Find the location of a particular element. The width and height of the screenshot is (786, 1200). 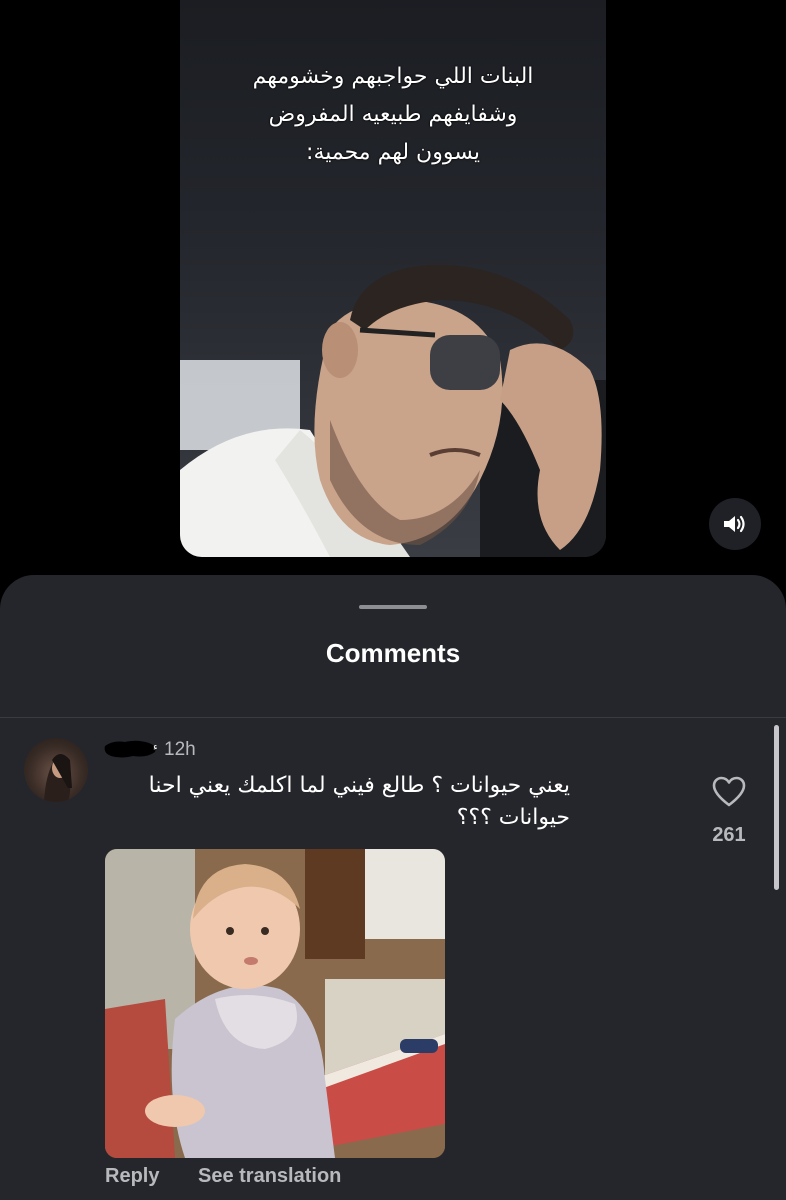

avatar is located at coordinates (56, 770).